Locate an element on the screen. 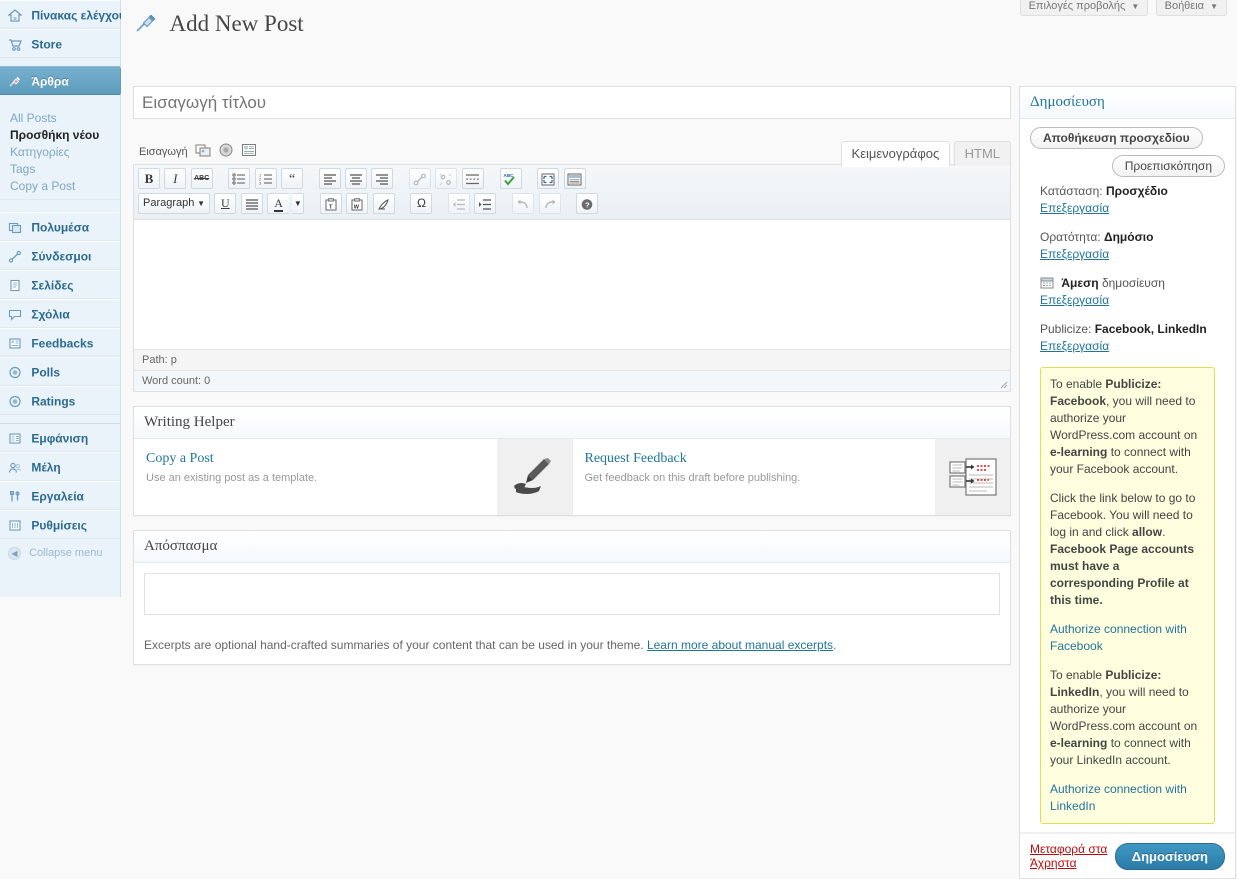 Image resolution: width=1237 pixels, height=879 pixels. undo-icon is located at coordinates (523, 203).